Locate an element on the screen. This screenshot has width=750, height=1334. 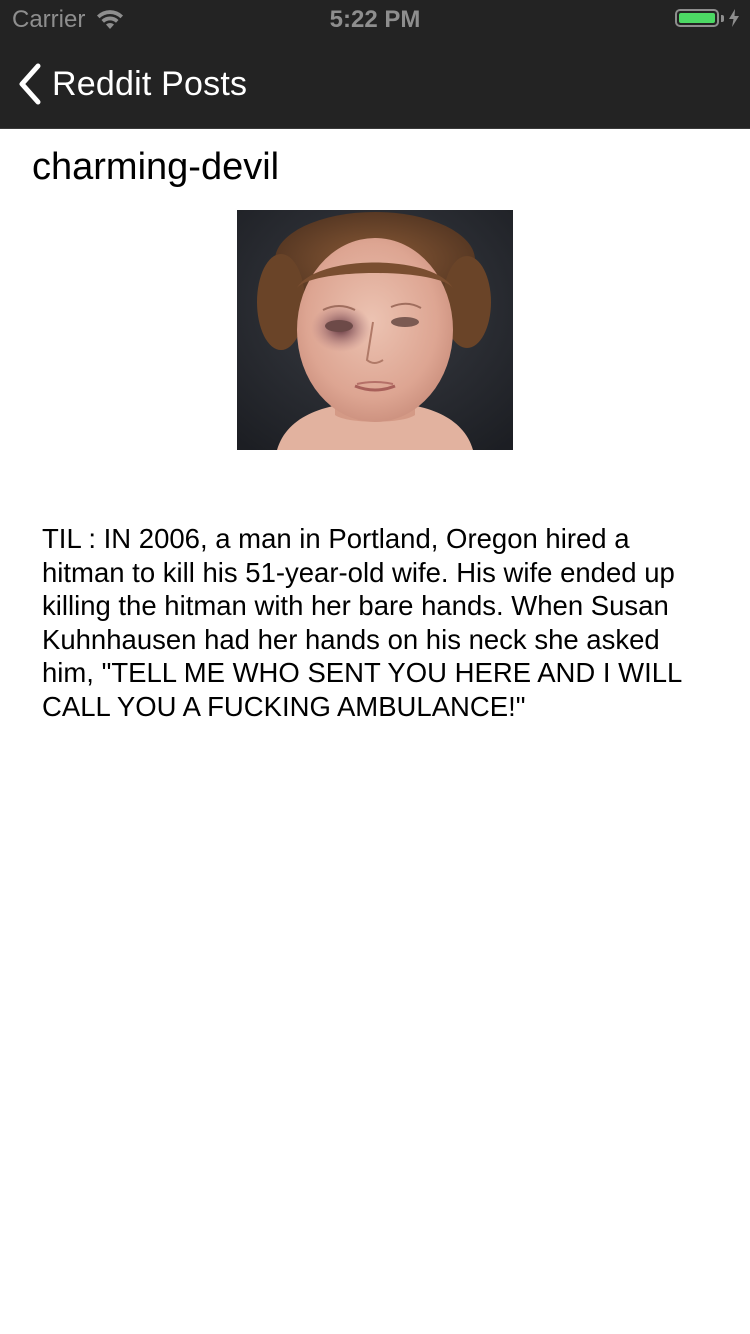
post-photo is located at coordinates (375, 330).